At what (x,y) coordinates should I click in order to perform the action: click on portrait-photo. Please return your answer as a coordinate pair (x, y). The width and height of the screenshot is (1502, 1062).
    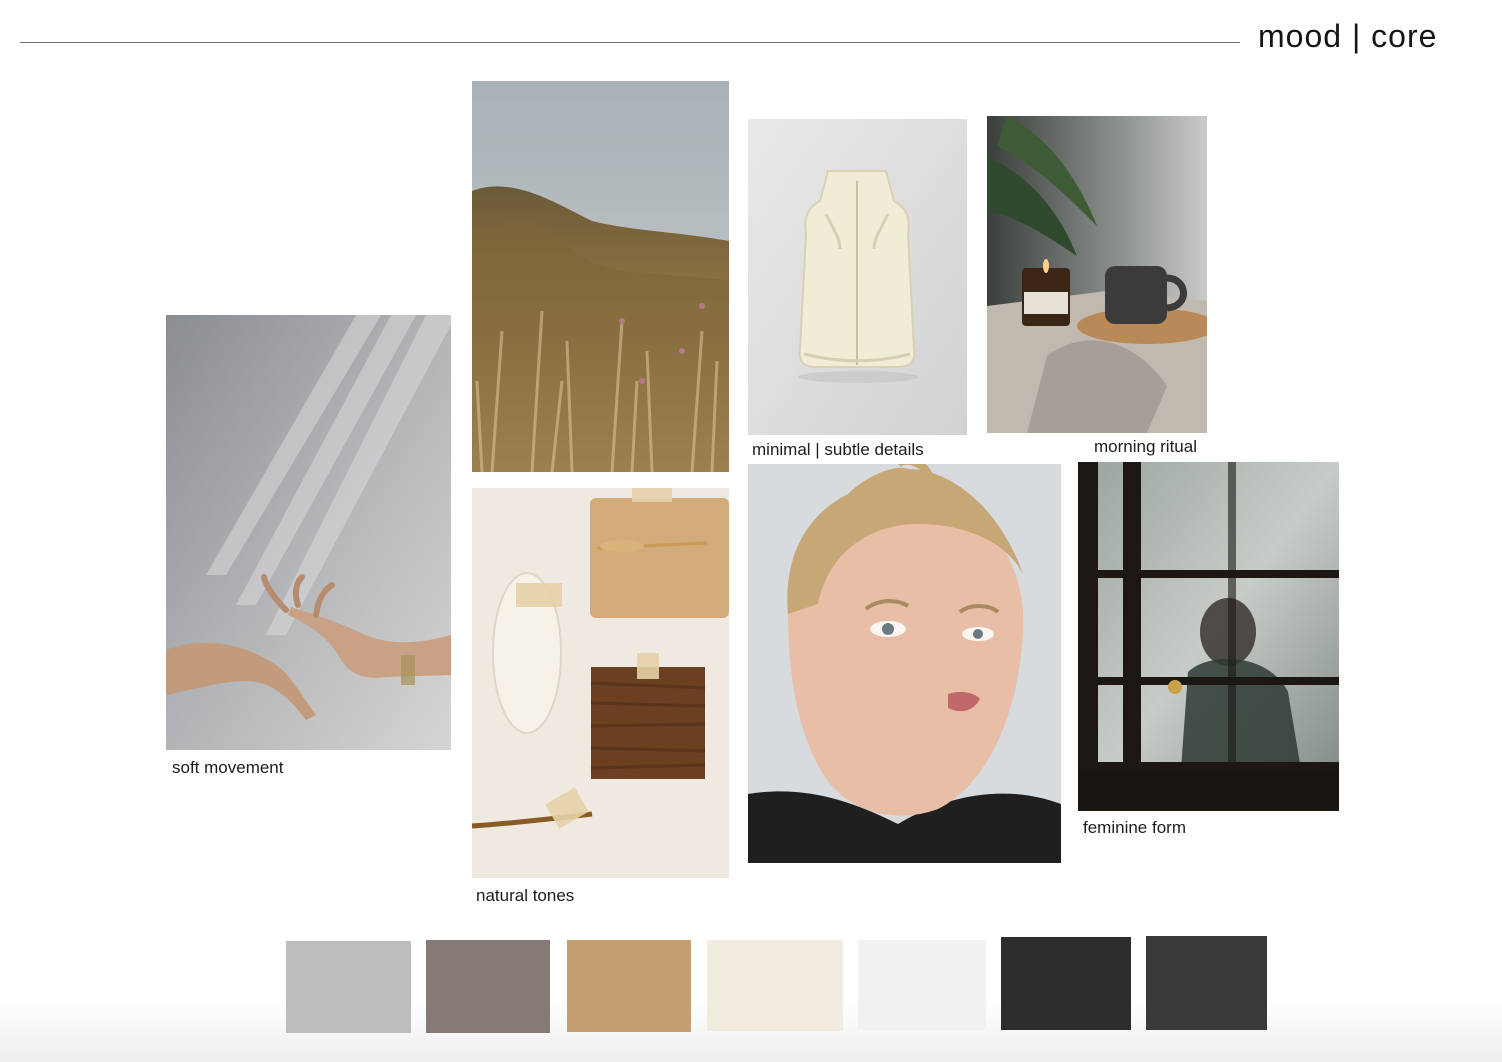
    Looking at the image, I should click on (904, 663).